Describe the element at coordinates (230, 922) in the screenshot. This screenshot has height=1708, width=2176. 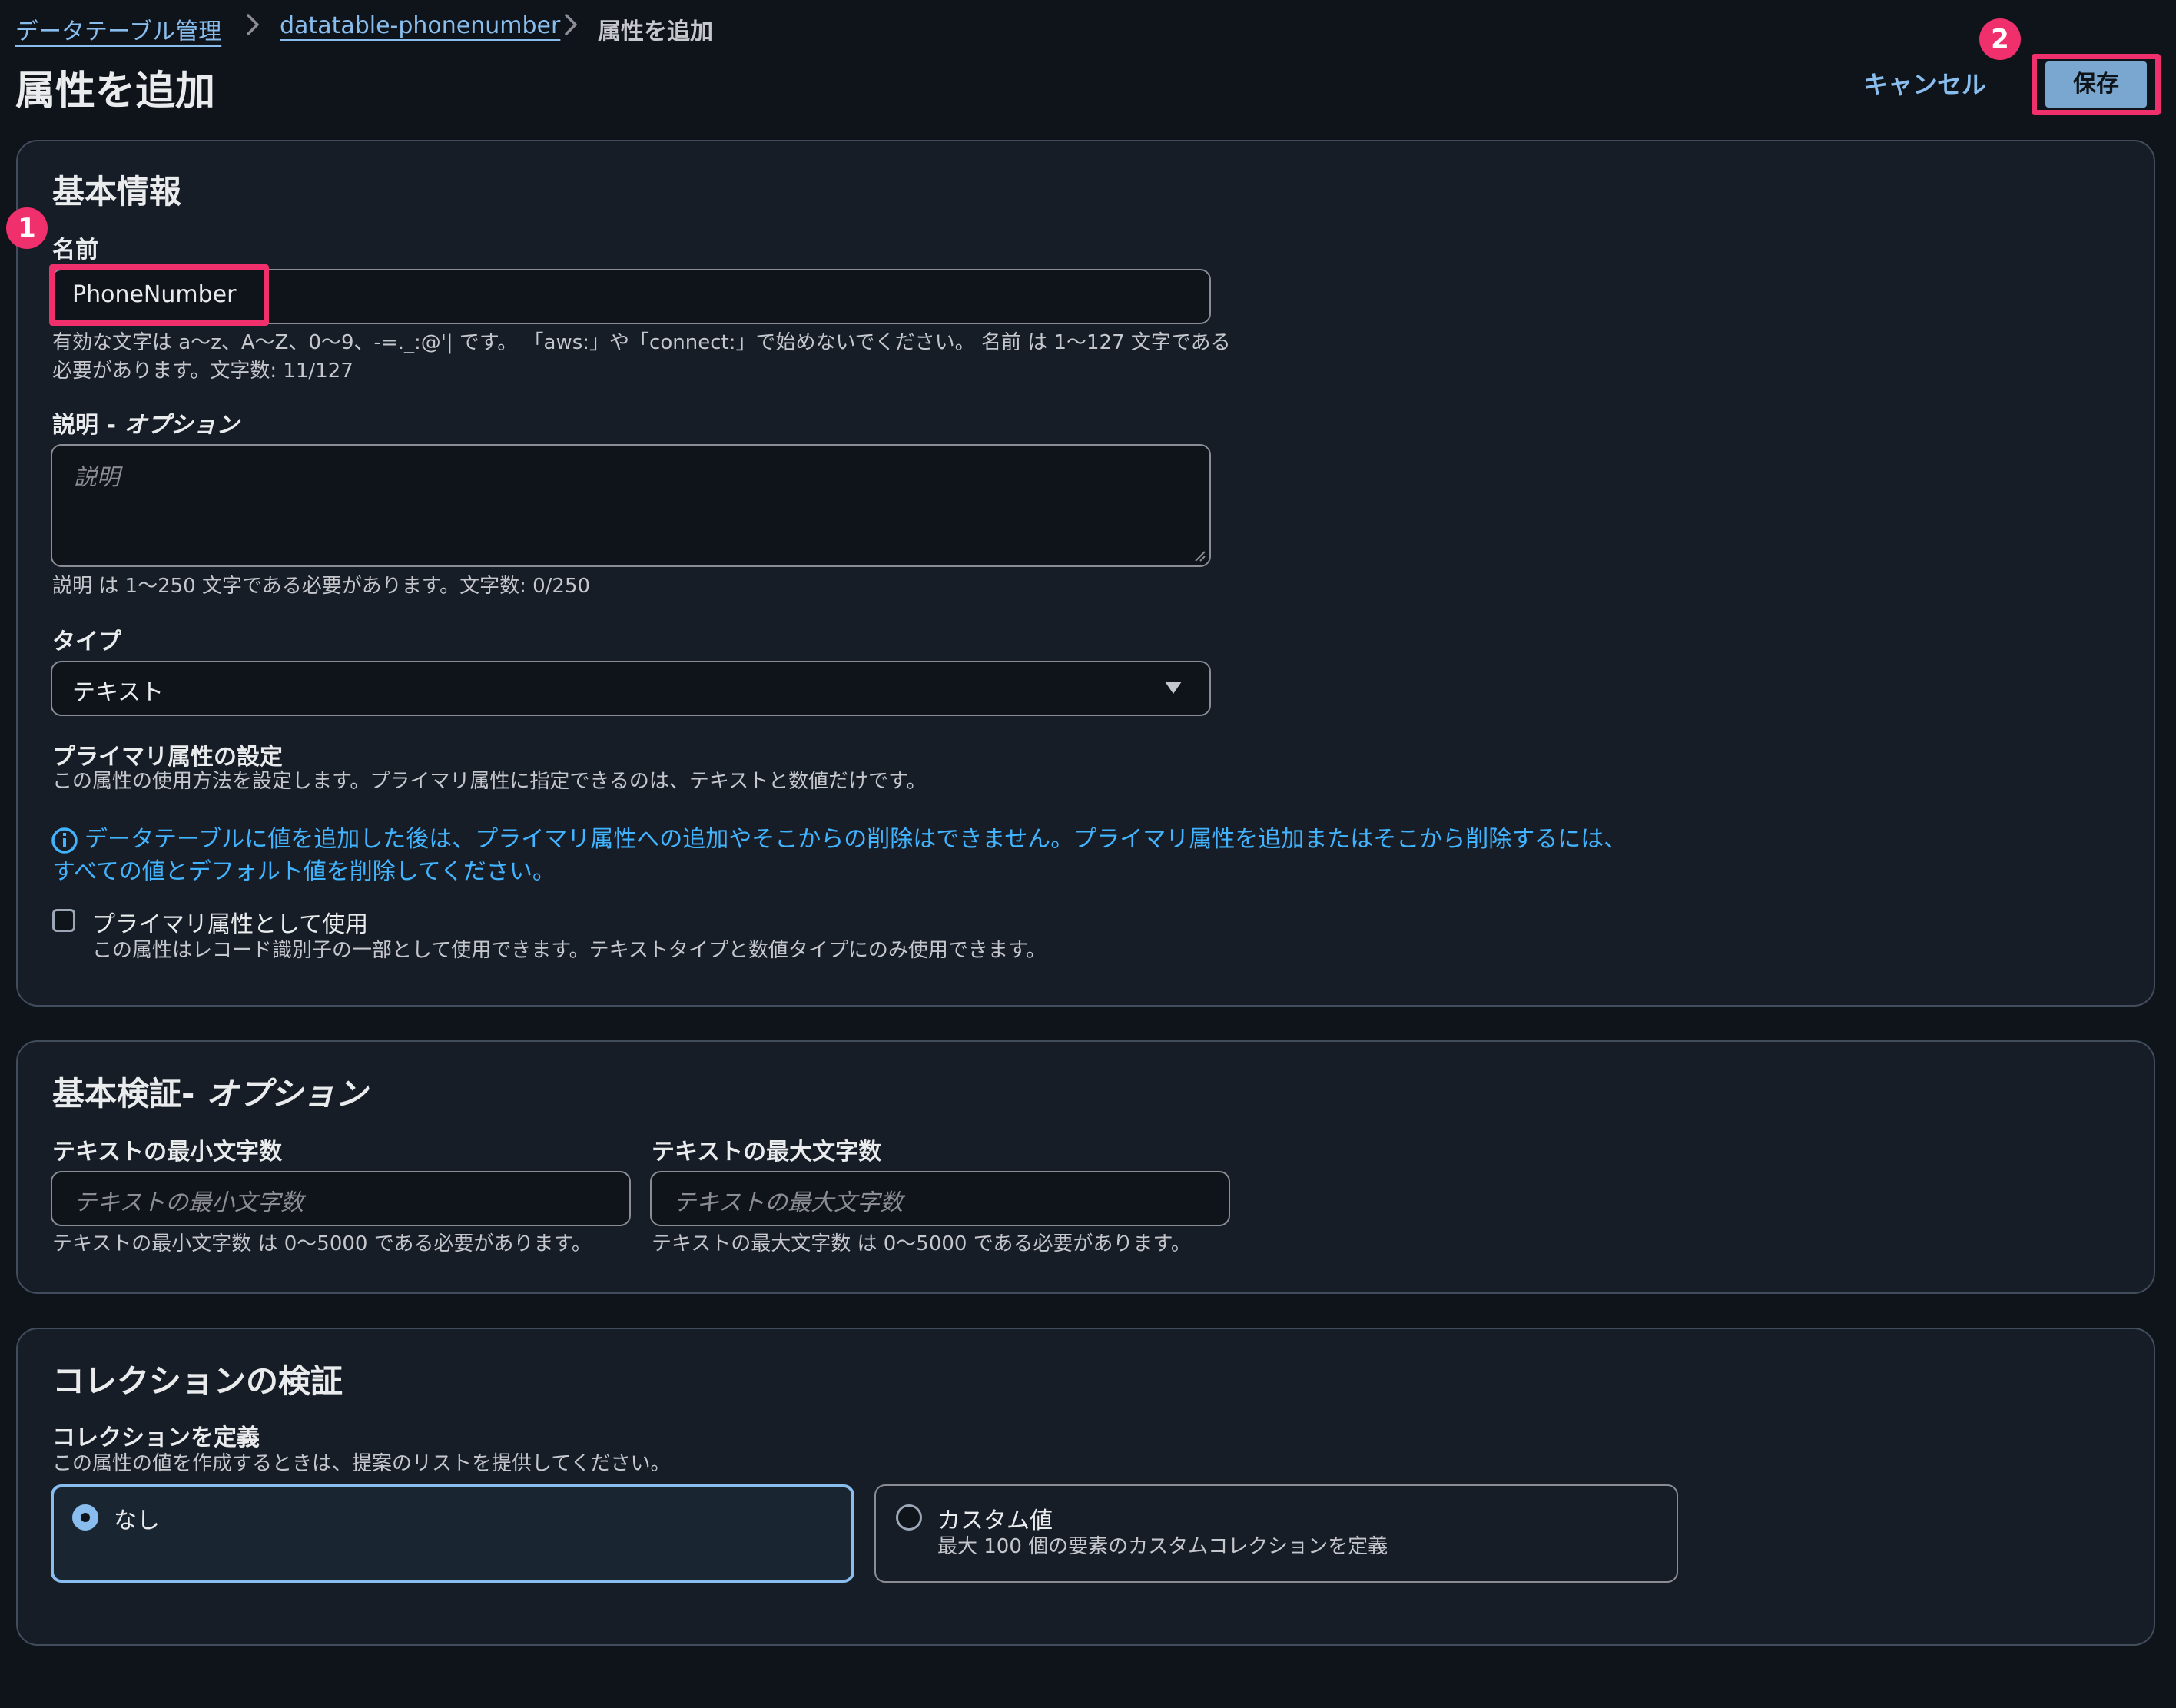
I see `primary-attribute-checkbox-label: プライマリ属性として使用` at that location.